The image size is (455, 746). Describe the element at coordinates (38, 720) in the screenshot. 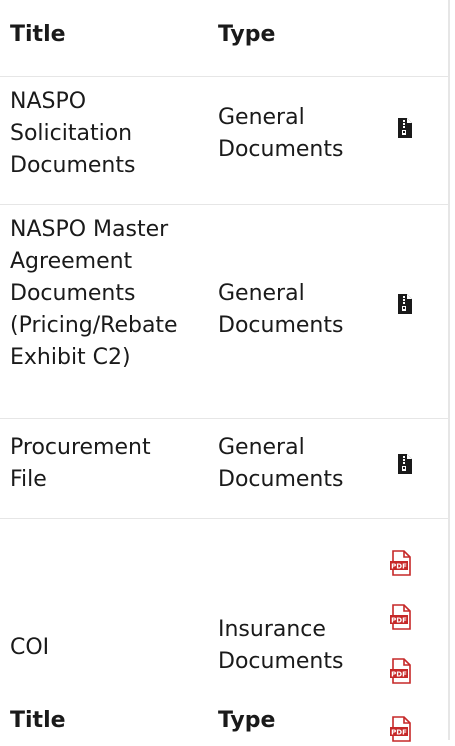

I see `footer-header-title: Title` at that location.